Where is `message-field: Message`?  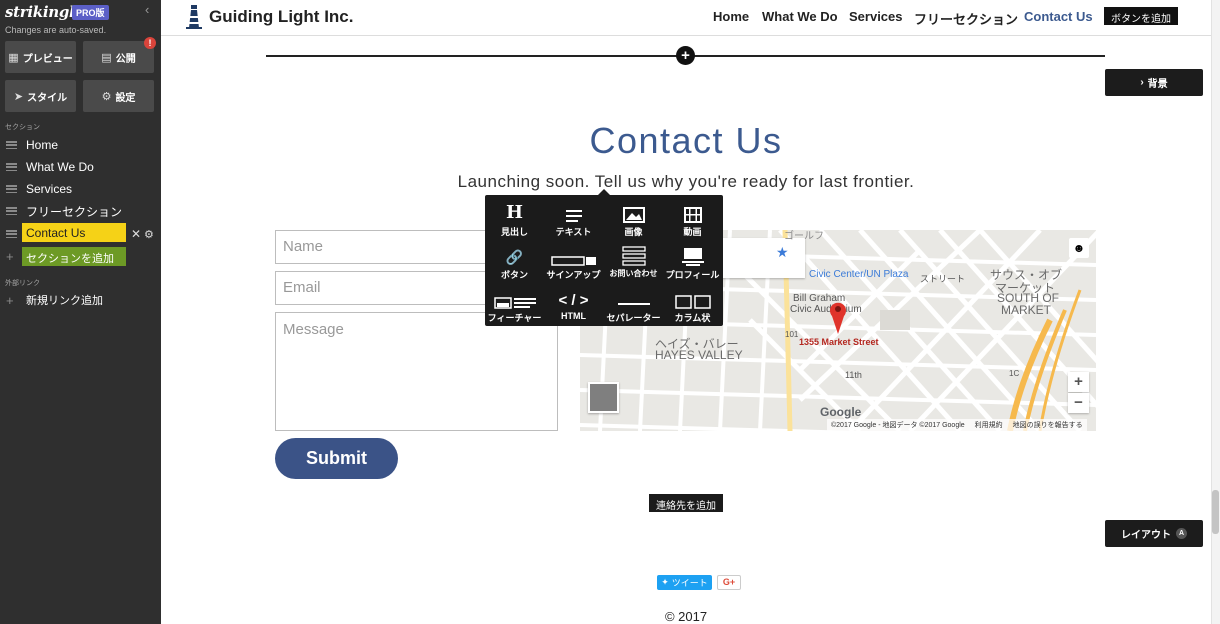
message-field: Message is located at coordinates (416, 371).